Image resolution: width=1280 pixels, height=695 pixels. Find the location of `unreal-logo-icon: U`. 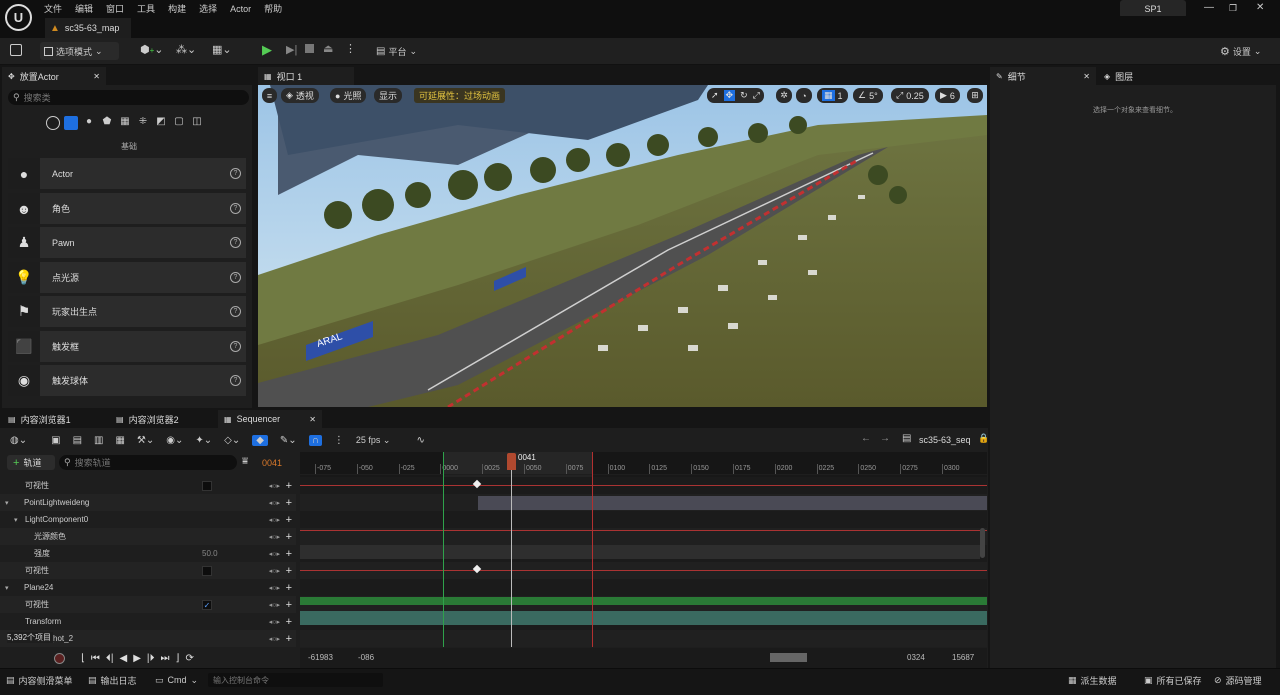

unreal-logo-icon: U is located at coordinates (18, 17).